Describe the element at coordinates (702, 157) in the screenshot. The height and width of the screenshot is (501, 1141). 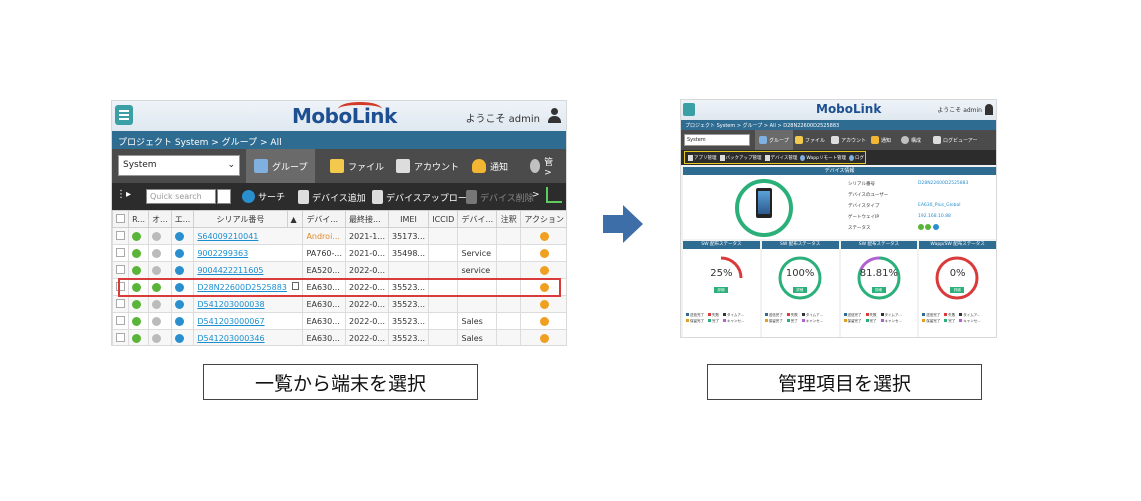
I see `app-management-button: アプリ管理` at that location.